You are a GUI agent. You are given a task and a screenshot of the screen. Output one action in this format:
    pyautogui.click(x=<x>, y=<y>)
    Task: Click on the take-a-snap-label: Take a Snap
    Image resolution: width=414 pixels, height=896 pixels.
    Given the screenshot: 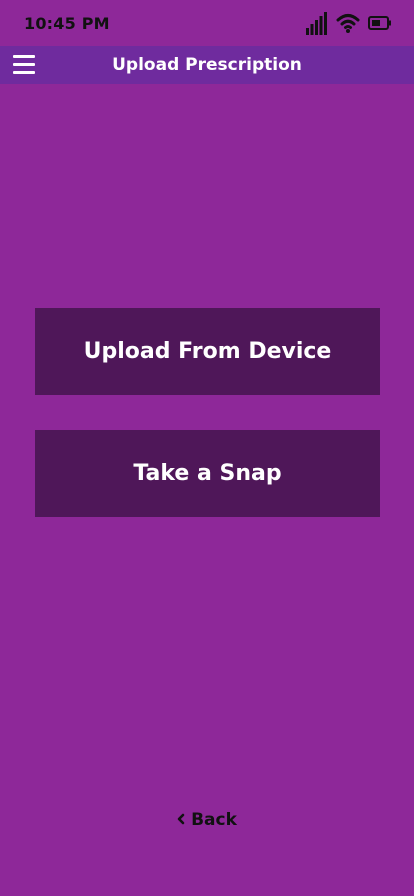 What is the action you would take?
    pyautogui.click(x=207, y=473)
    